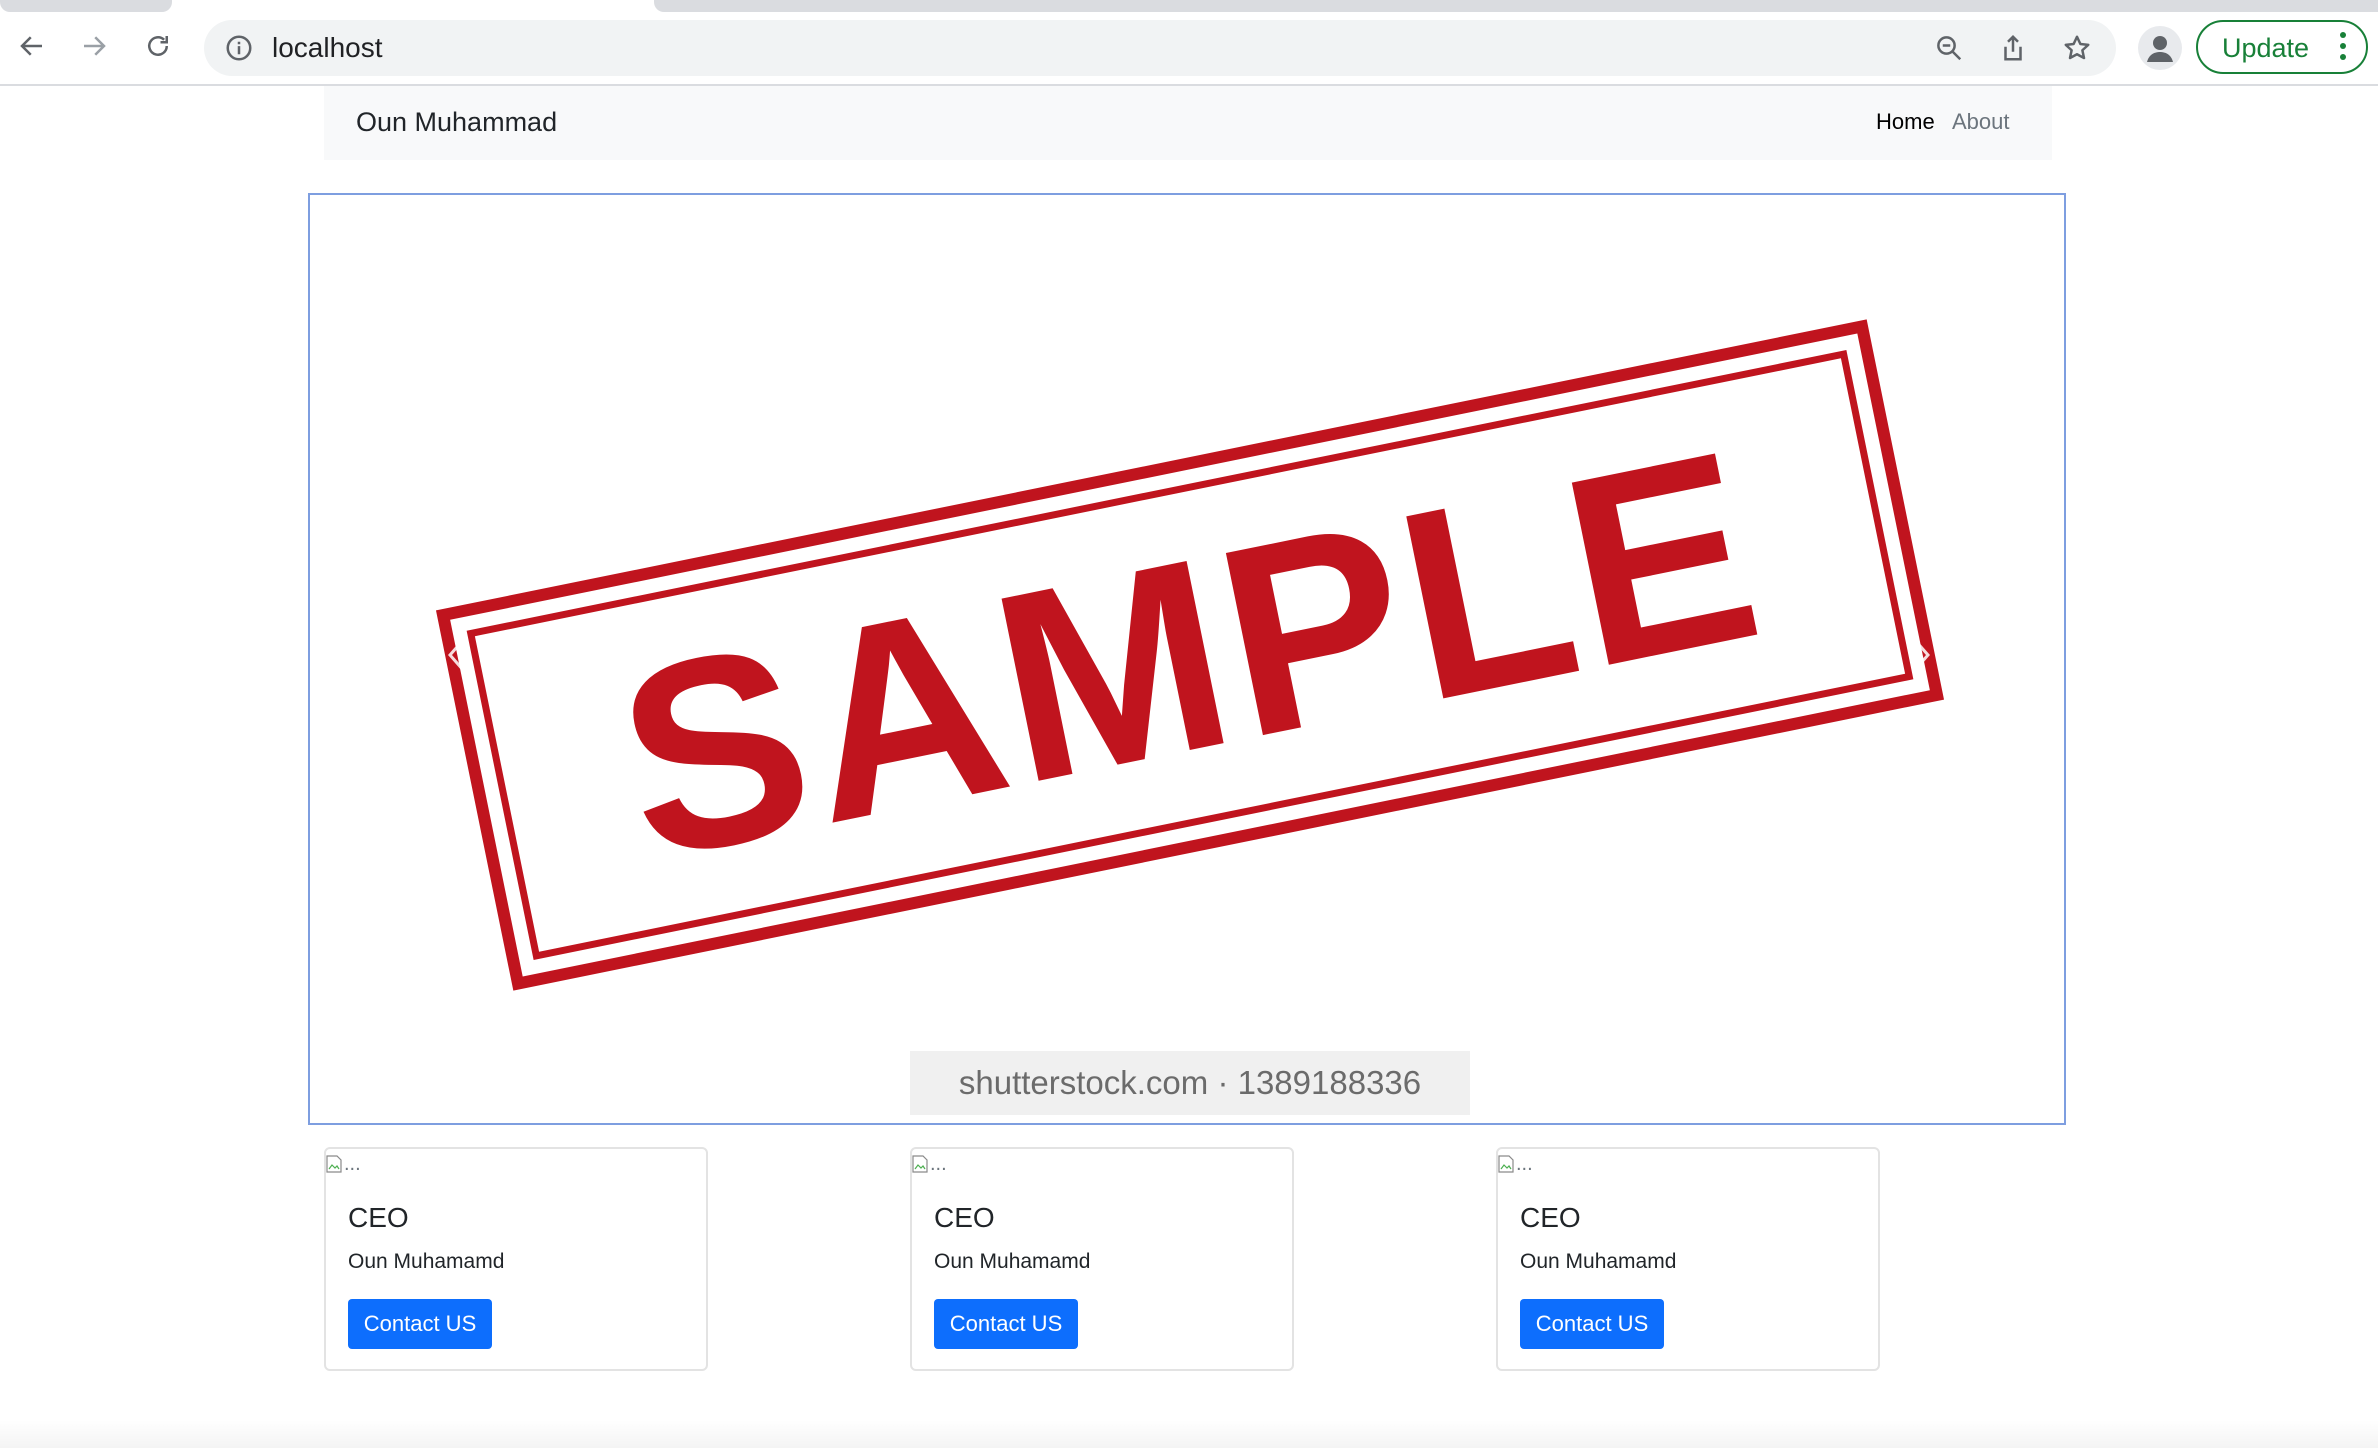 The image size is (2378, 1448). I want to click on forward-icon, so click(95, 46).